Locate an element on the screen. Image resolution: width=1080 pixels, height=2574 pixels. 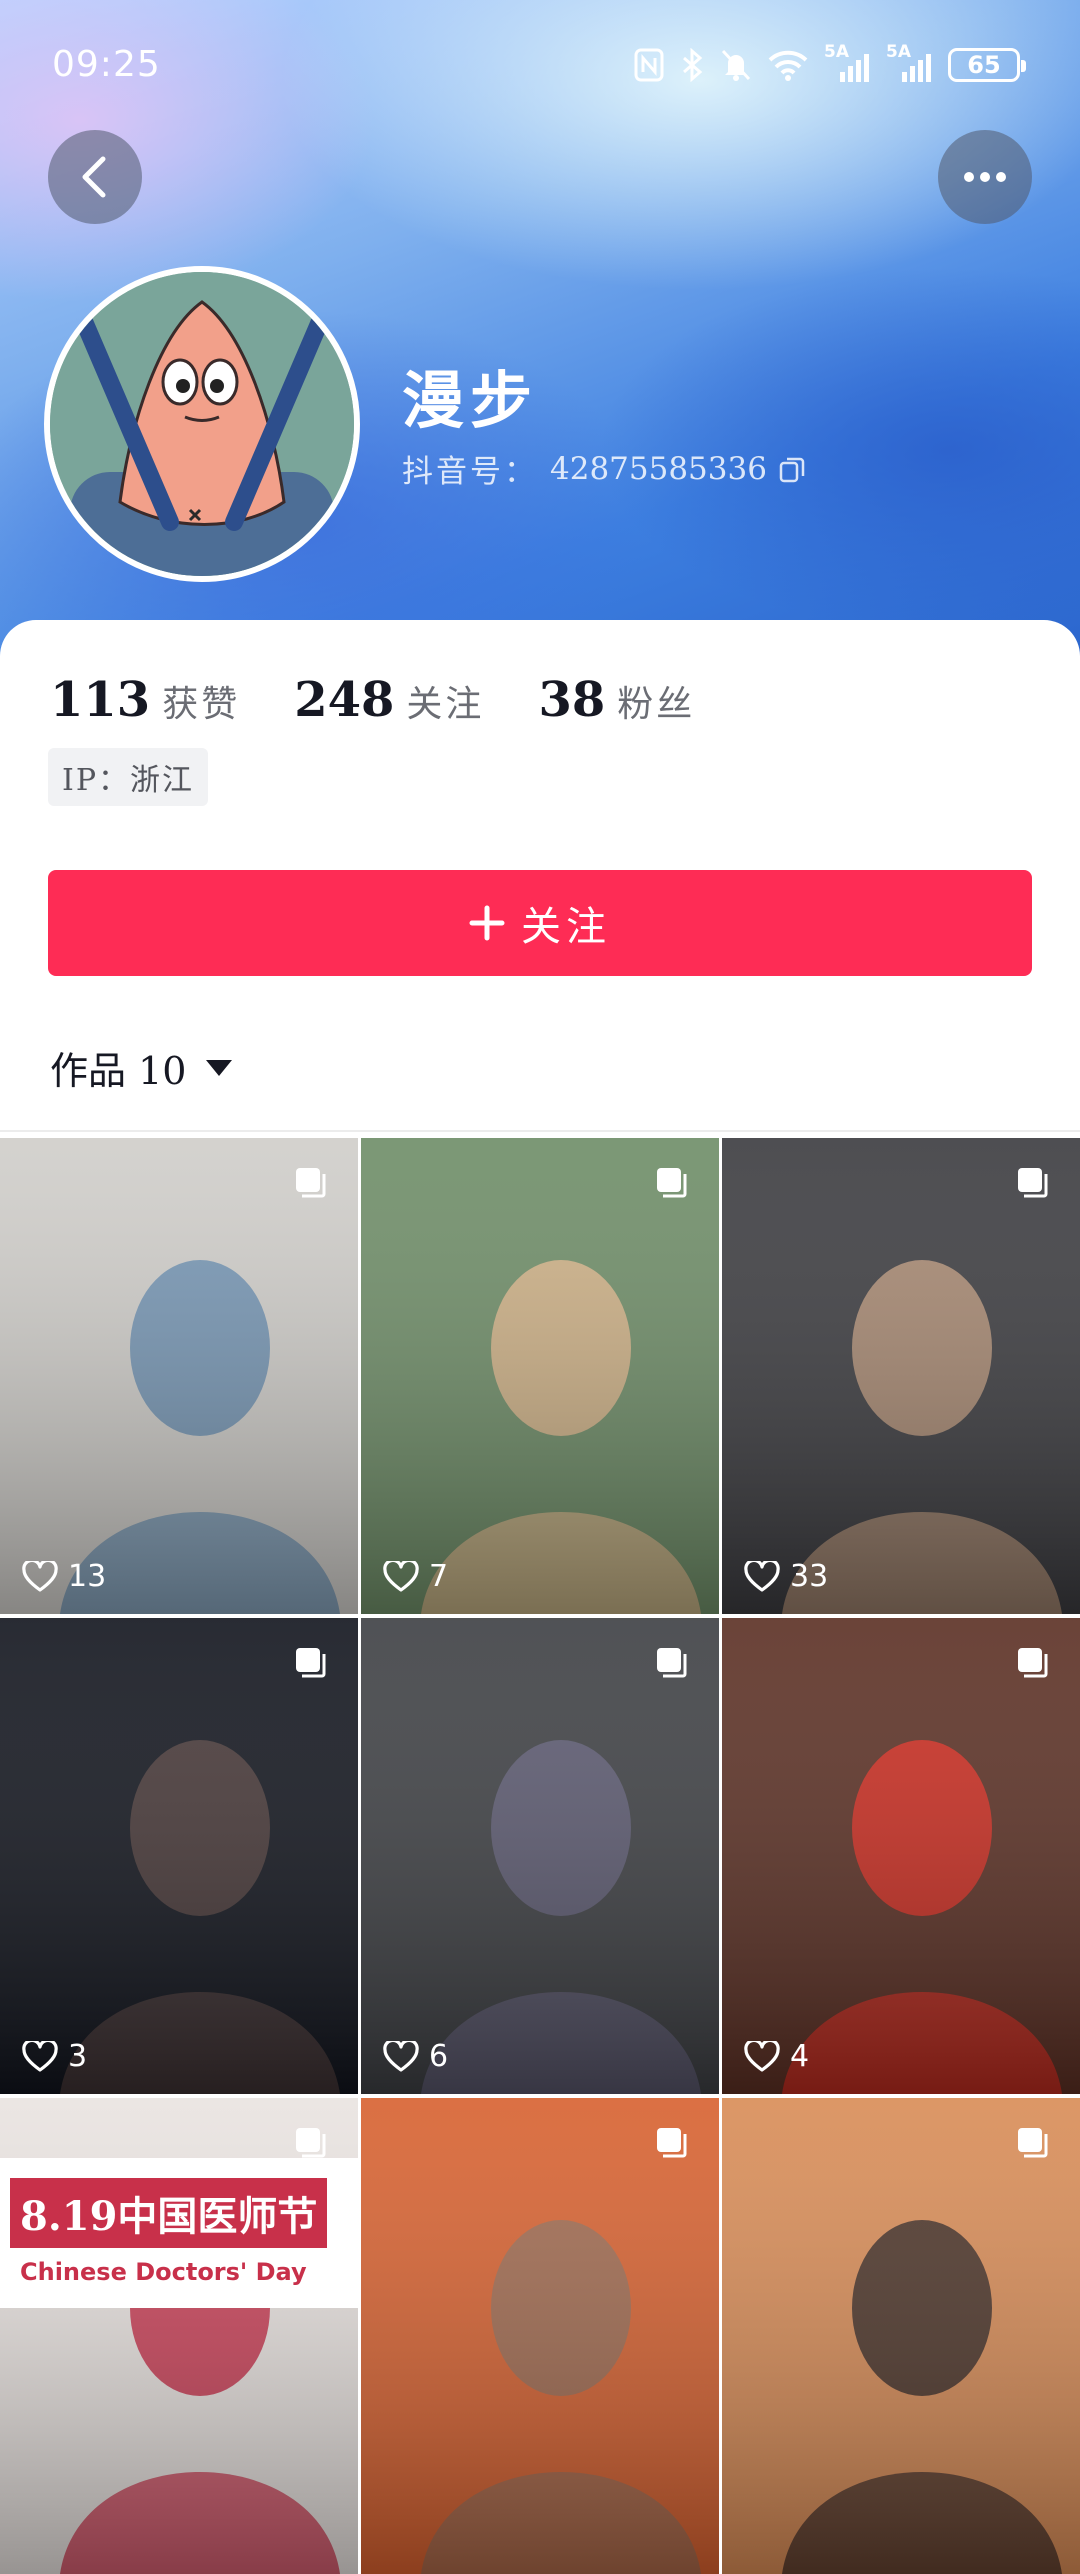
bluetooth-icon is located at coordinates (692, 65).